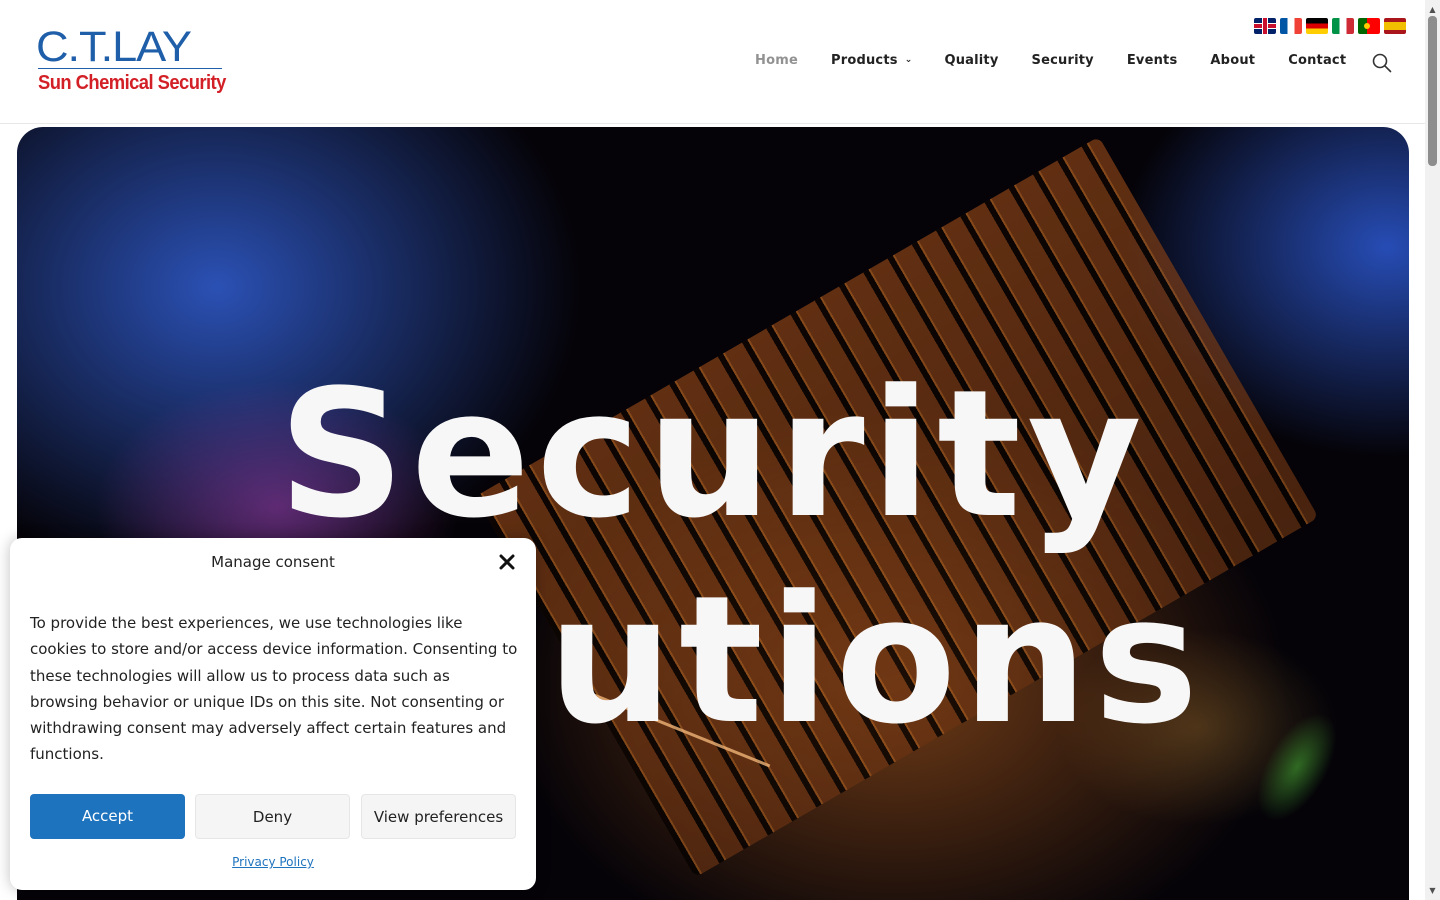  What do you see at coordinates (130, 68) in the screenshot?
I see `logo-divider` at bounding box center [130, 68].